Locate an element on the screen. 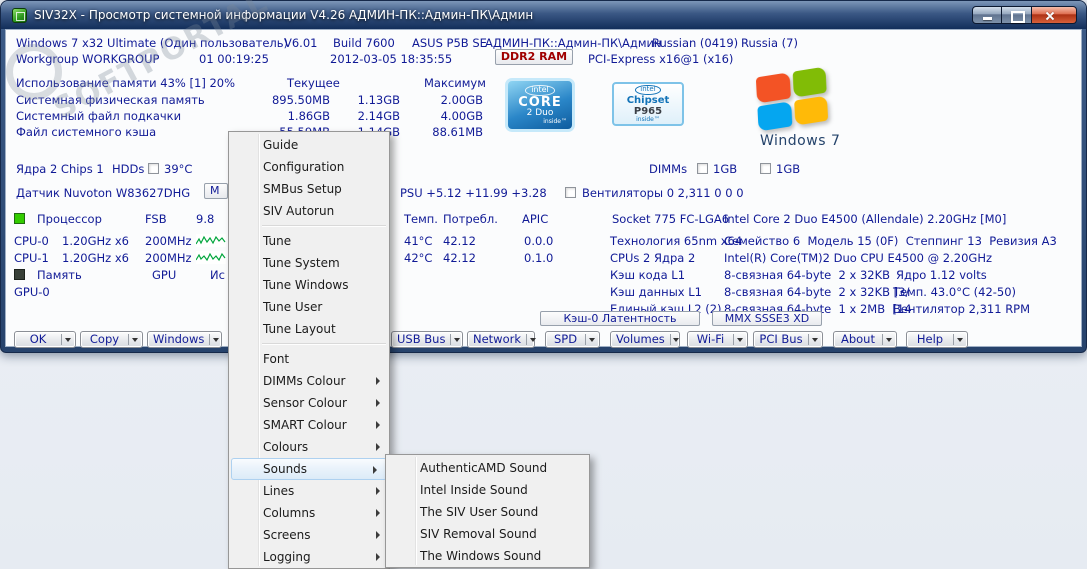 This screenshot has width=1087, height=569. partial-button: М is located at coordinates (216, 191).